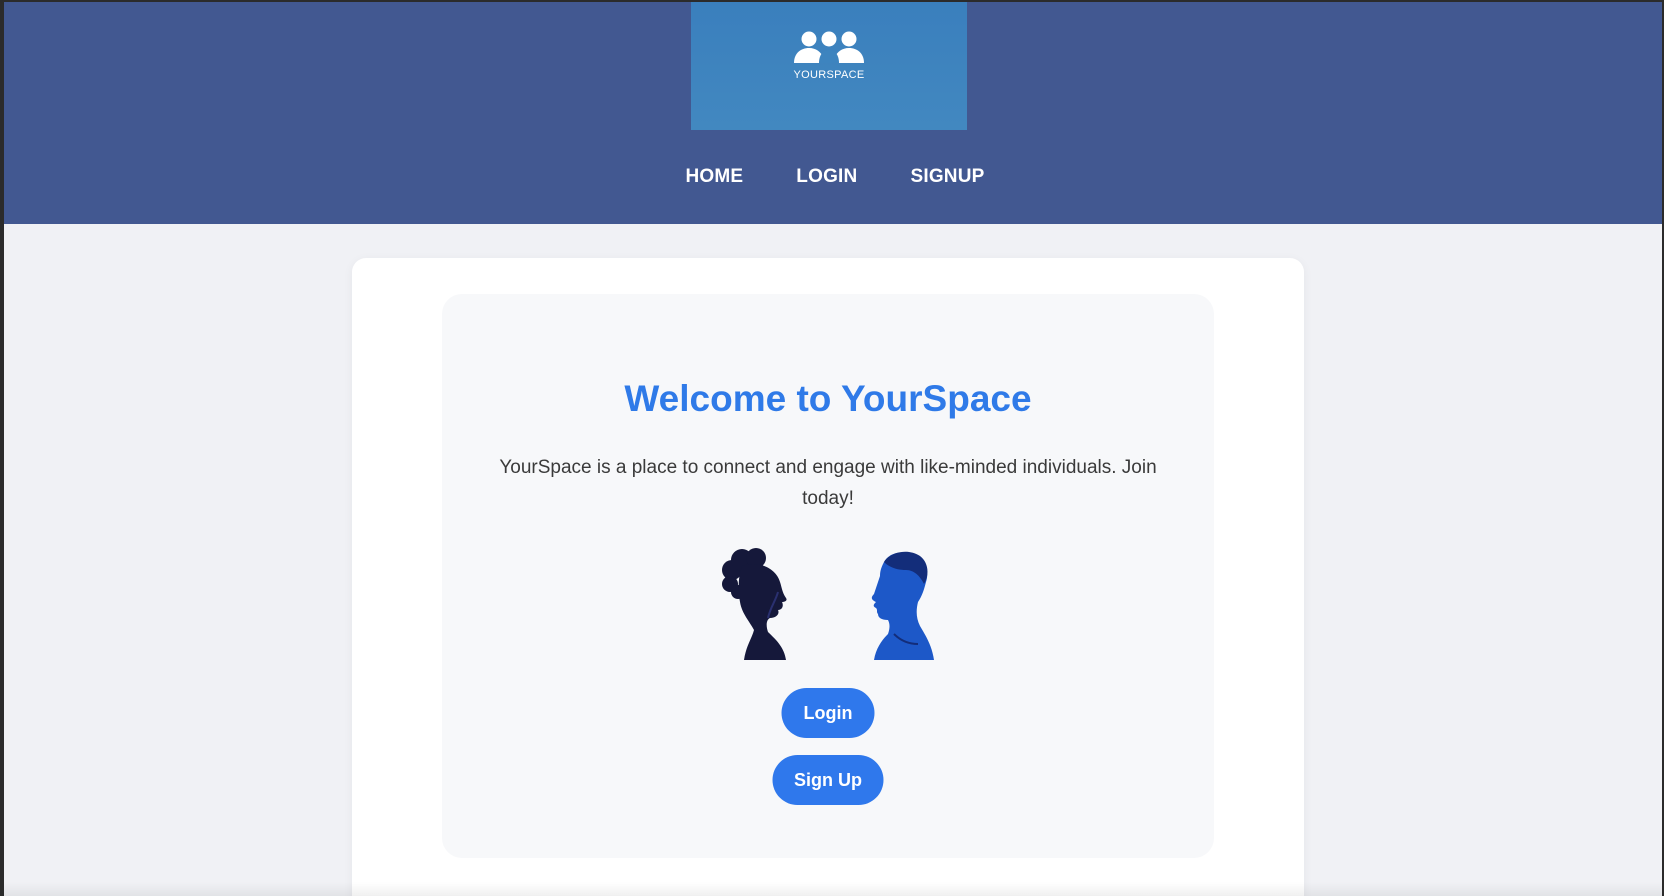  Describe the element at coordinates (826, 177) in the screenshot. I see `nav-login: LOGIN` at that location.